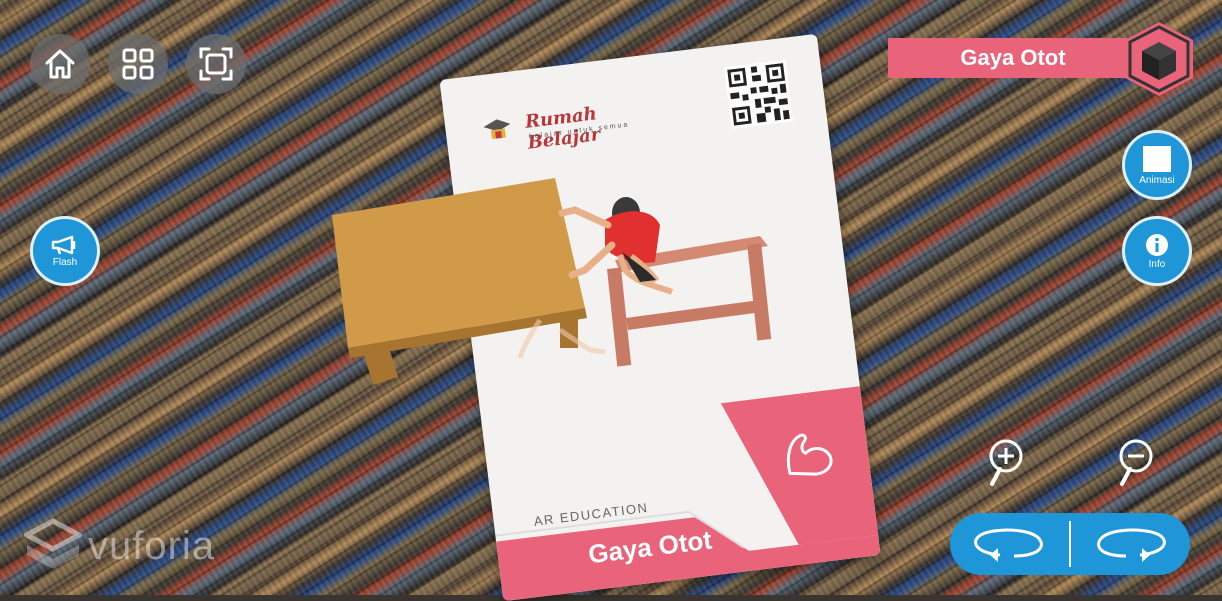 The image size is (1222, 601). I want to click on rotate-controls, so click(1070, 544).